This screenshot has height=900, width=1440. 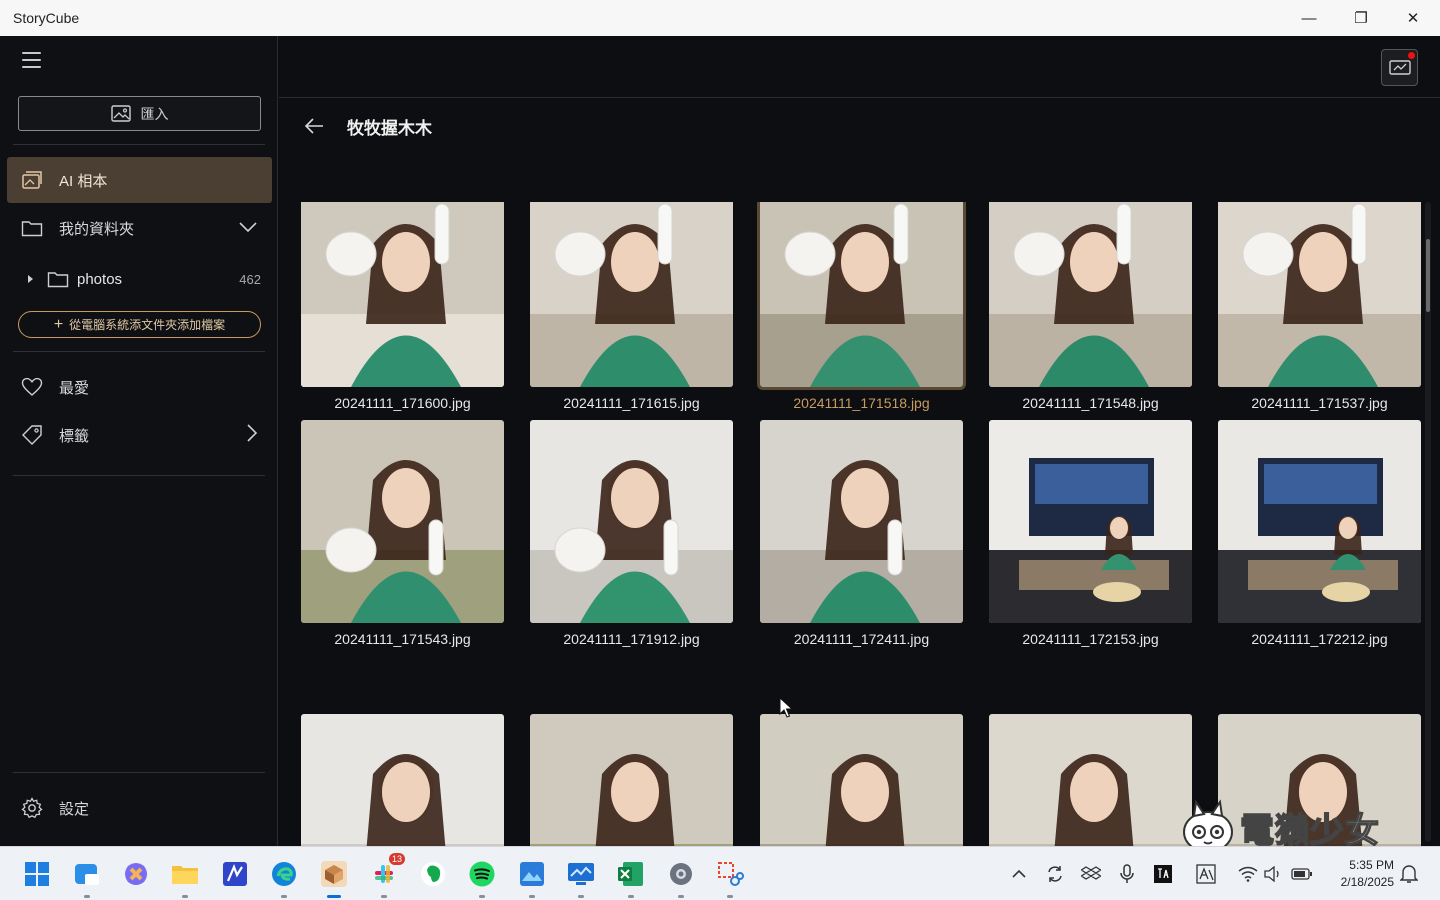 What do you see at coordinates (1319, 403) in the screenshot?
I see `photo-filename: 20241111_171537.jpg` at bounding box center [1319, 403].